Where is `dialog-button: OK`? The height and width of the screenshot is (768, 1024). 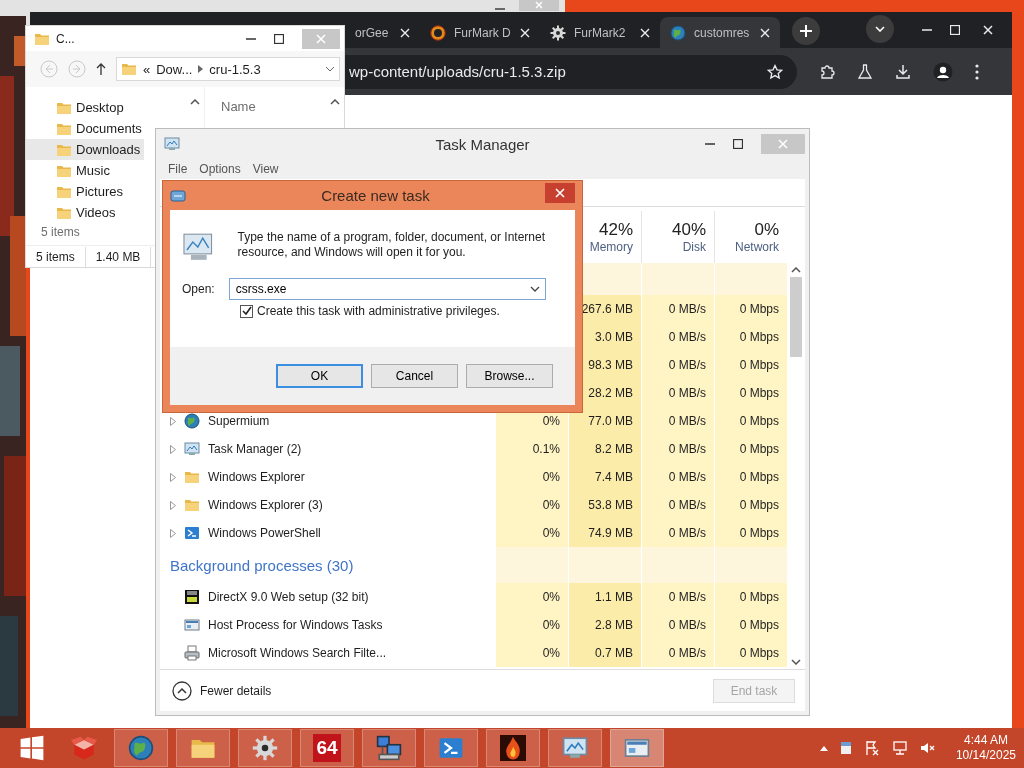
dialog-button: OK is located at coordinates (319, 376).